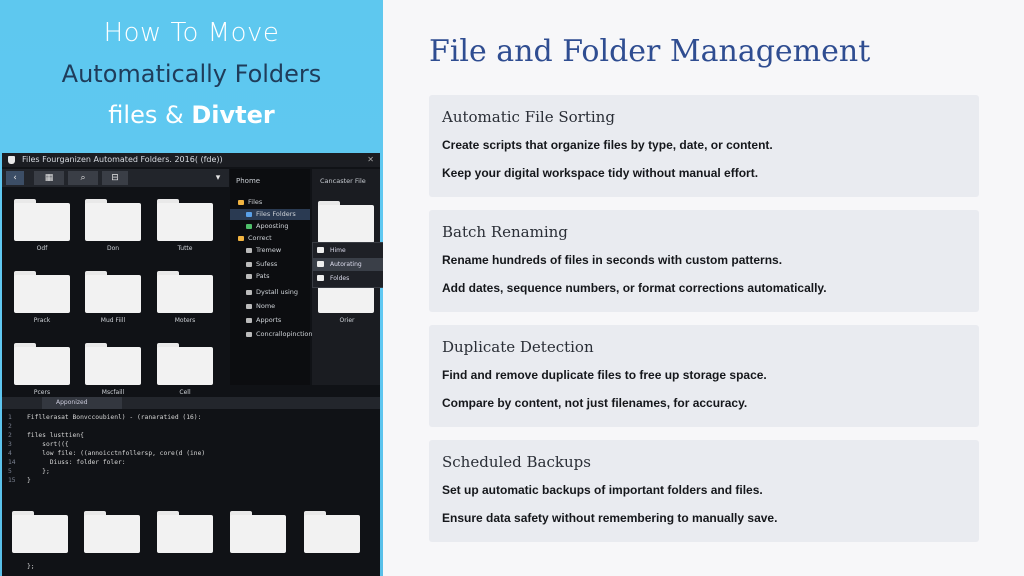  What do you see at coordinates (42, 392) in the screenshot?
I see `folder-label: Pcers` at bounding box center [42, 392].